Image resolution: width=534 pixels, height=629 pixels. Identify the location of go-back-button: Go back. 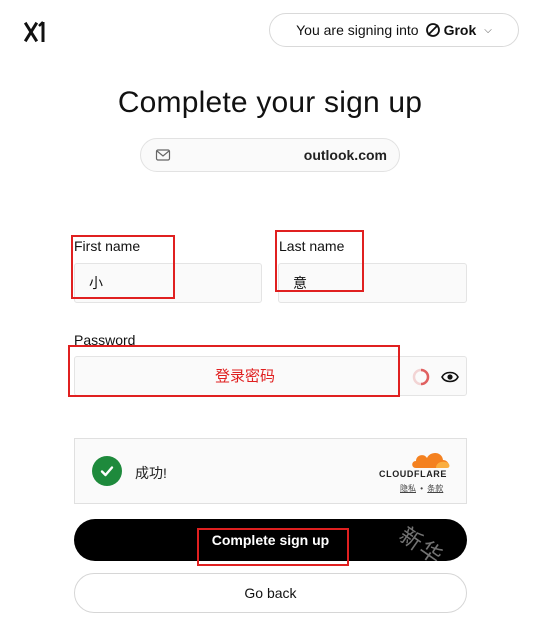
(270, 593).